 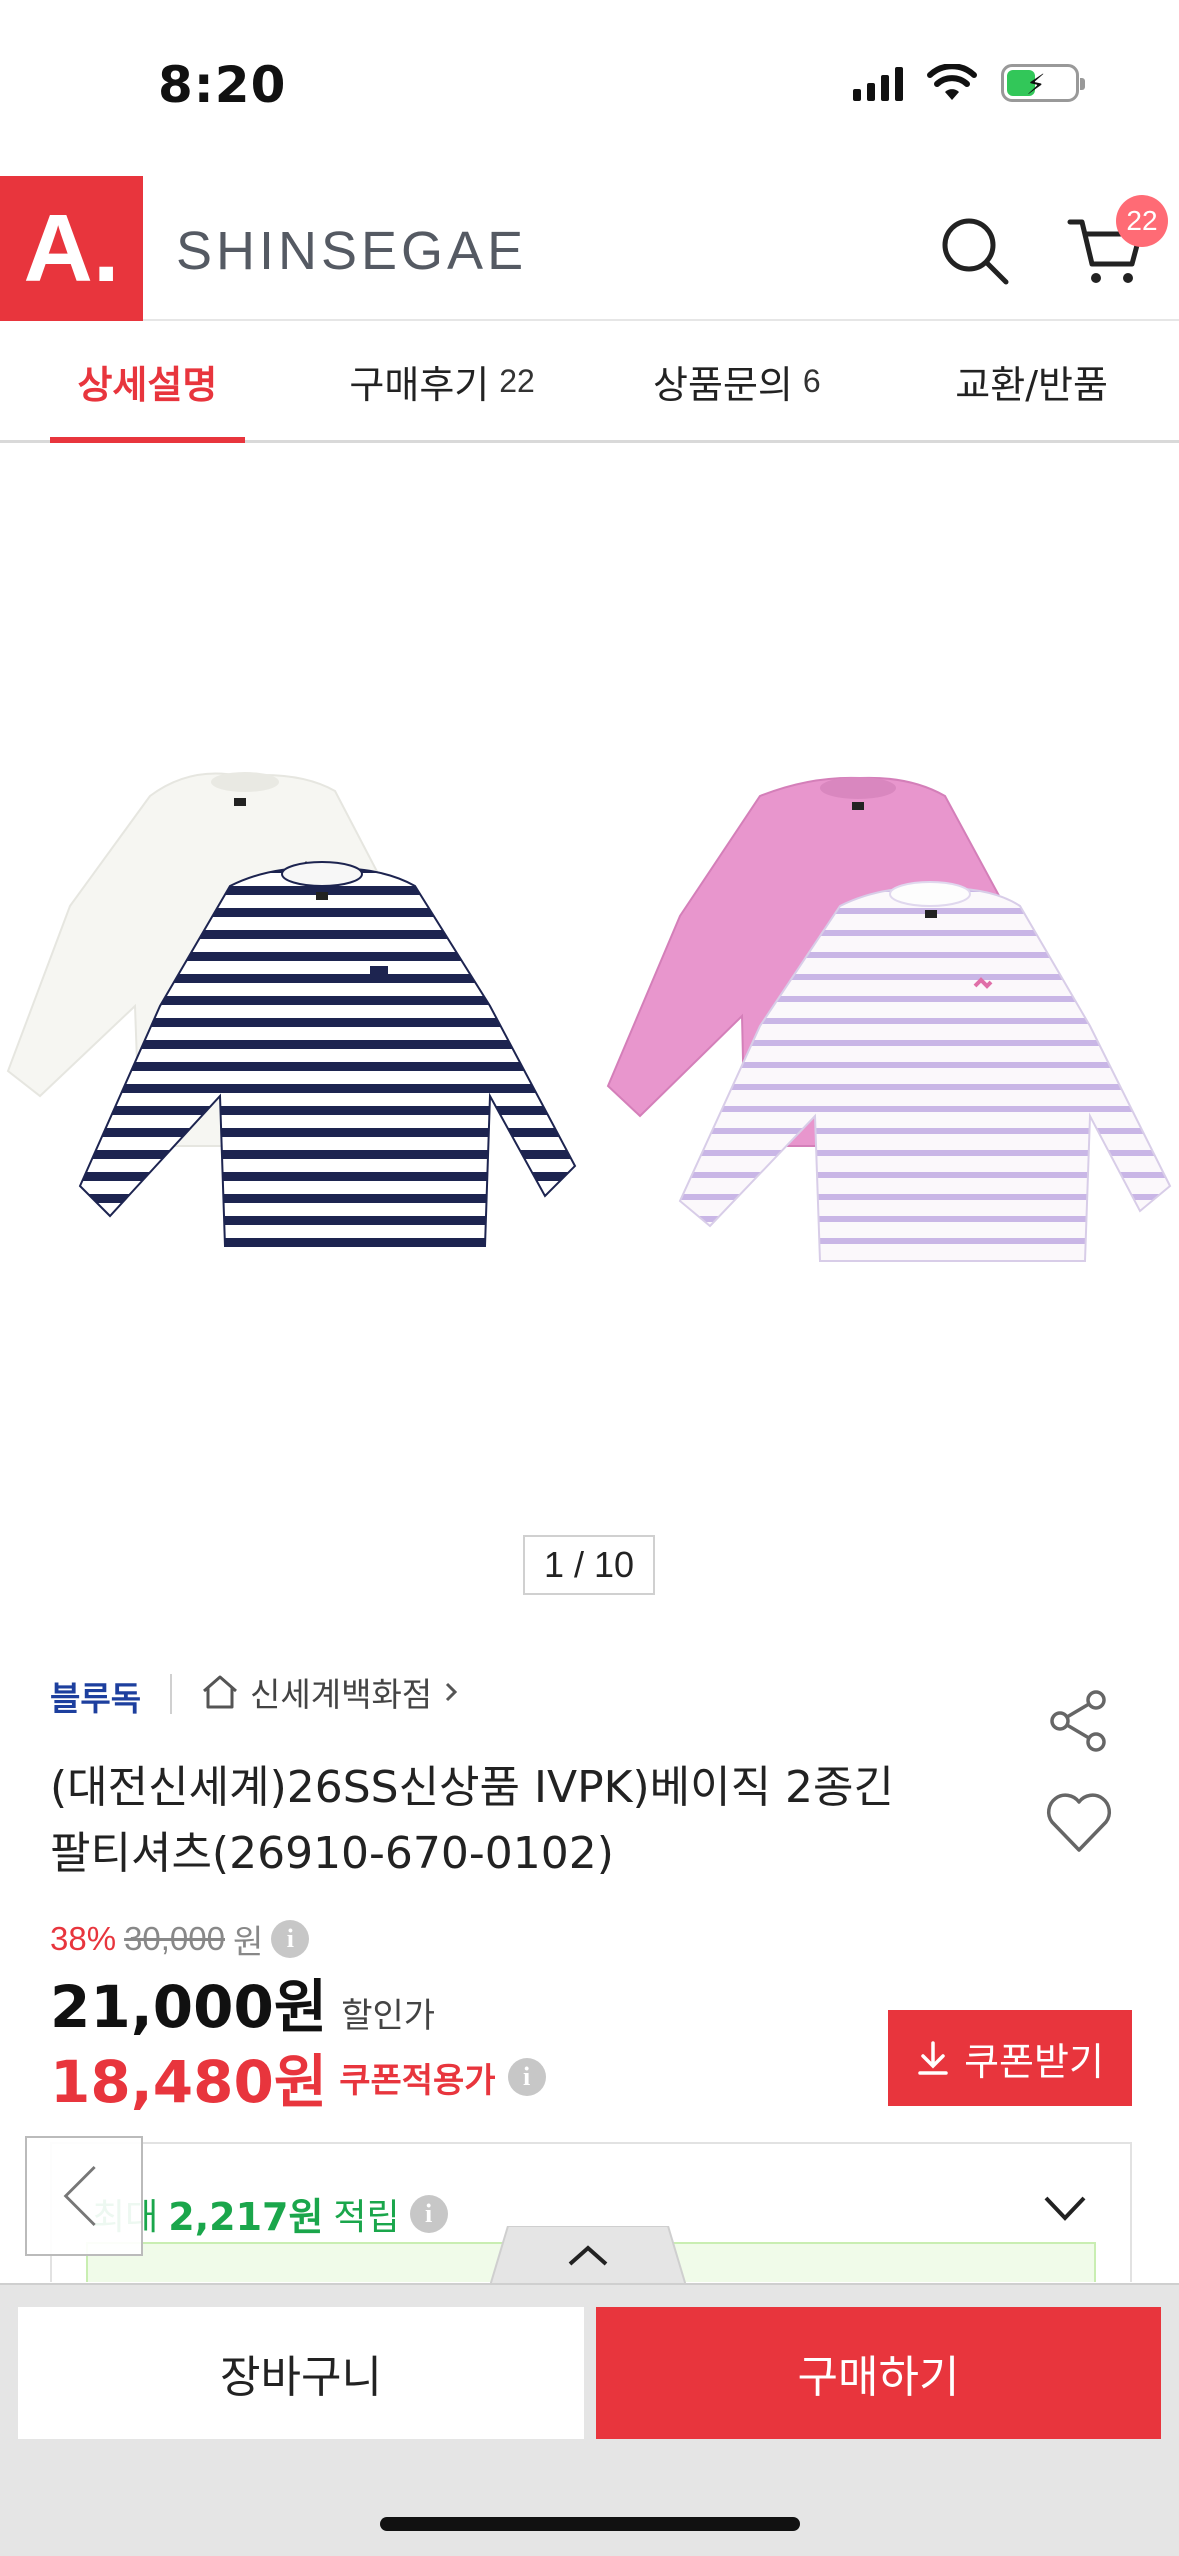 What do you see at coordinates (590, 2524) in the screenshot?
I see `home-indicator` at bounding box center [590, 2524].